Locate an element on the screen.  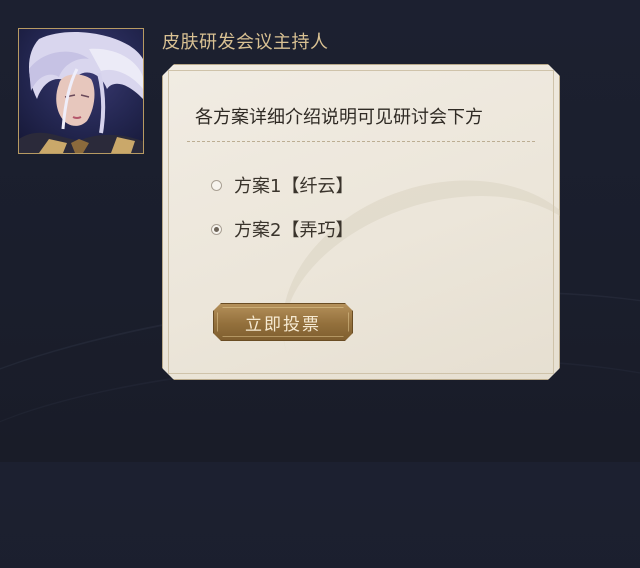
option-label: 方案1【纤云】 is located at coordinates (294, 186).